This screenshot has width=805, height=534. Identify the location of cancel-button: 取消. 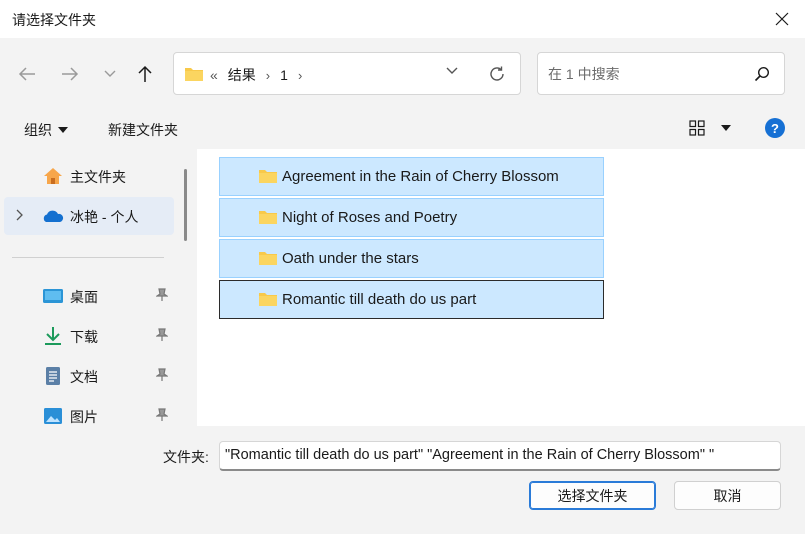
(727, 495).